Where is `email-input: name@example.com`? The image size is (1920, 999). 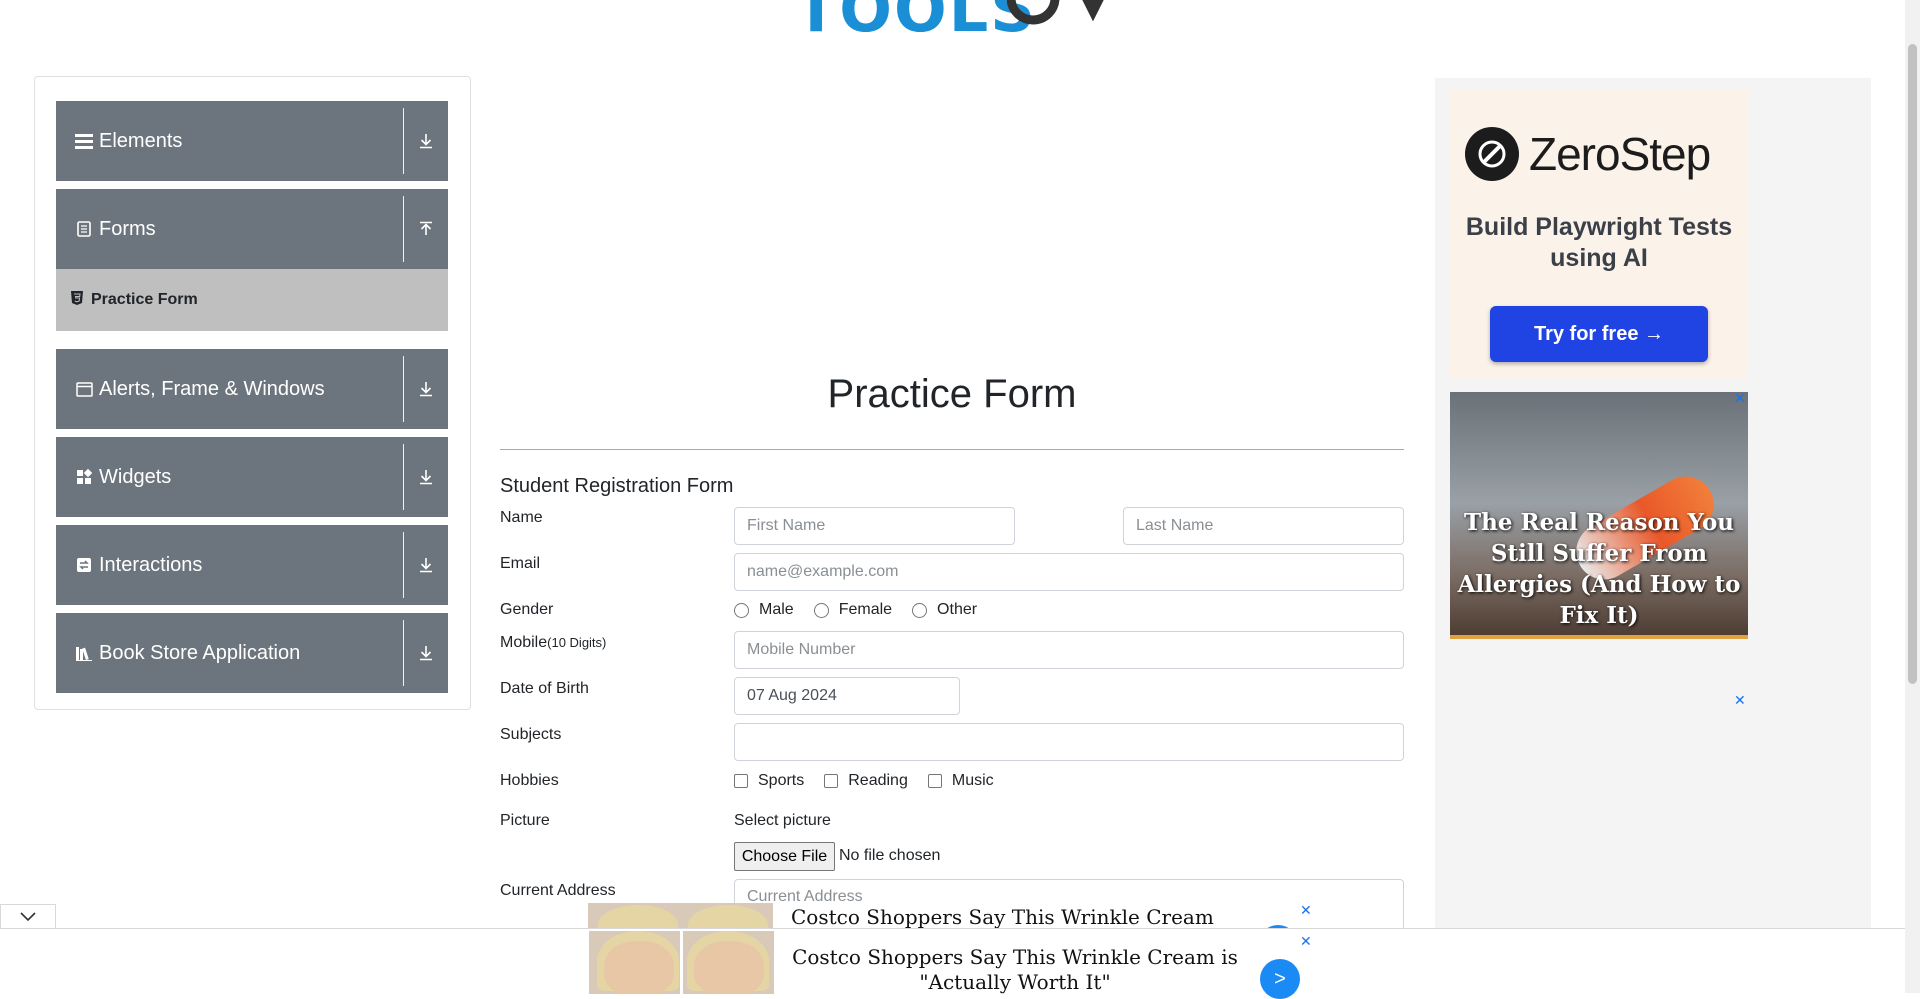 email-input: name@example.com is located at coordinates (1069, 572).